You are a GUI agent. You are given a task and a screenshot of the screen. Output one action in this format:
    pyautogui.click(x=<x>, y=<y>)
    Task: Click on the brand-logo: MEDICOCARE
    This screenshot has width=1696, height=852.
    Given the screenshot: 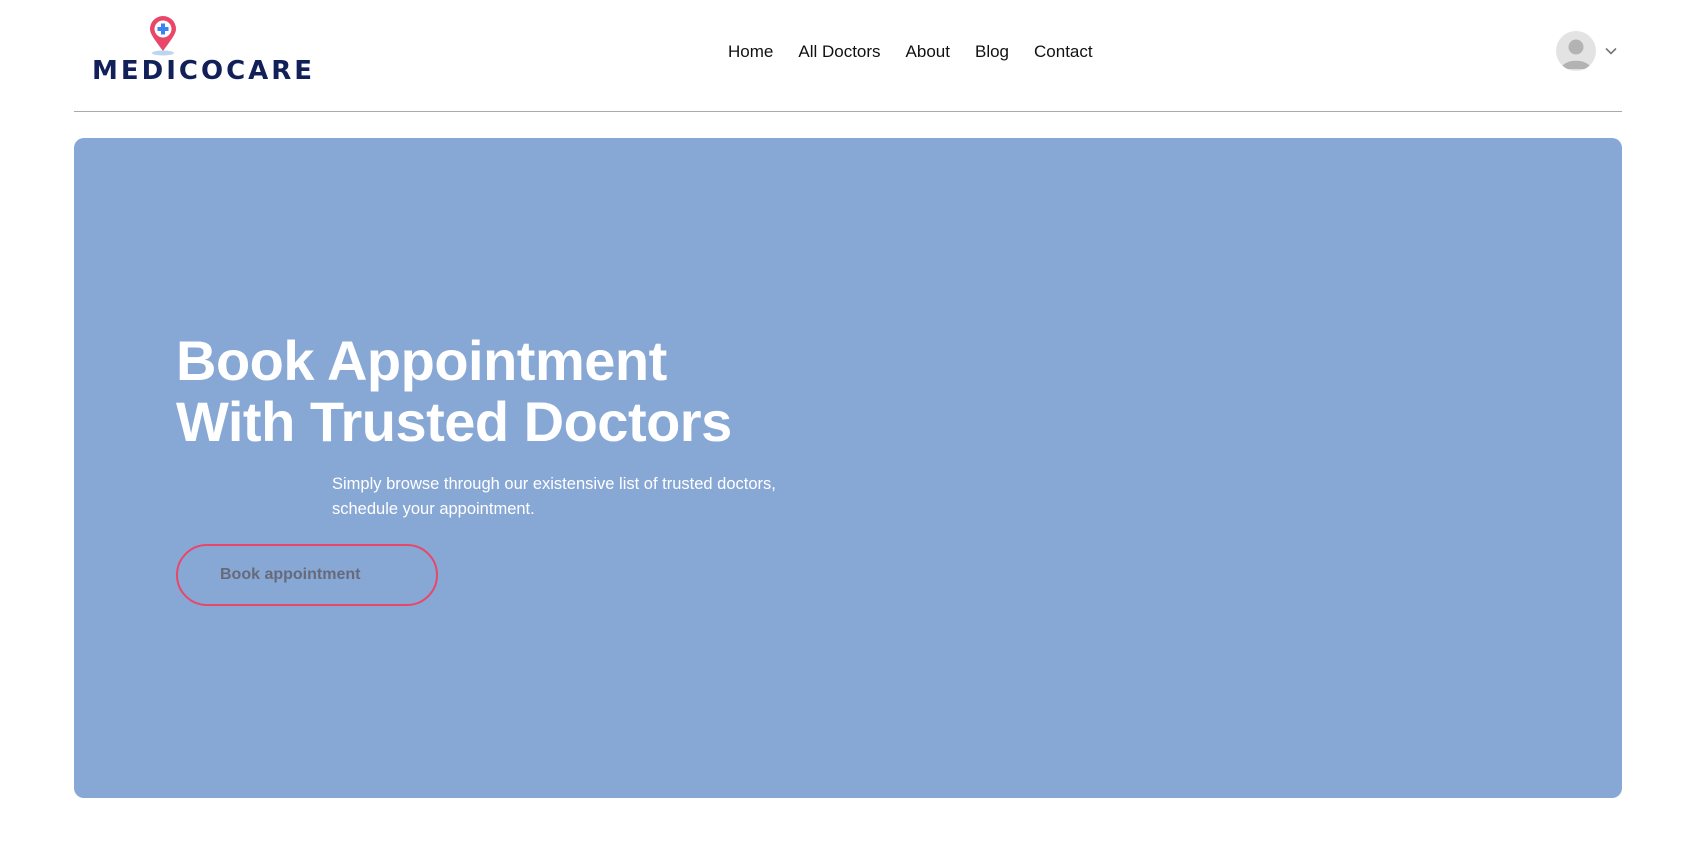 What is the action you would take?
    pyautogui.click(x=198, y=51)
    